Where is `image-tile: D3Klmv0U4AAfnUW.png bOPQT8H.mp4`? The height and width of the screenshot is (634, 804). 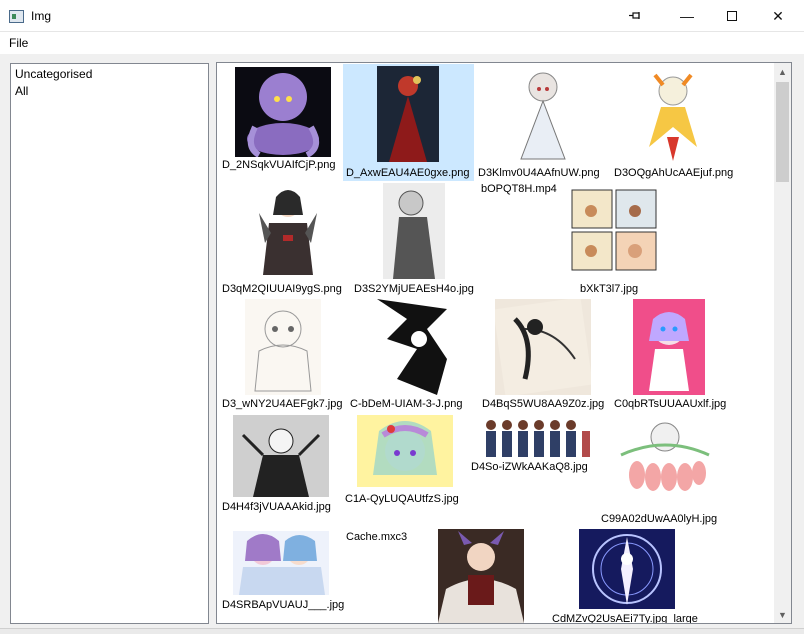
image-tile: D3Klmv0U4AAfnUW.png bOPQT8H.mp4 is located at coordinates (541, 130).